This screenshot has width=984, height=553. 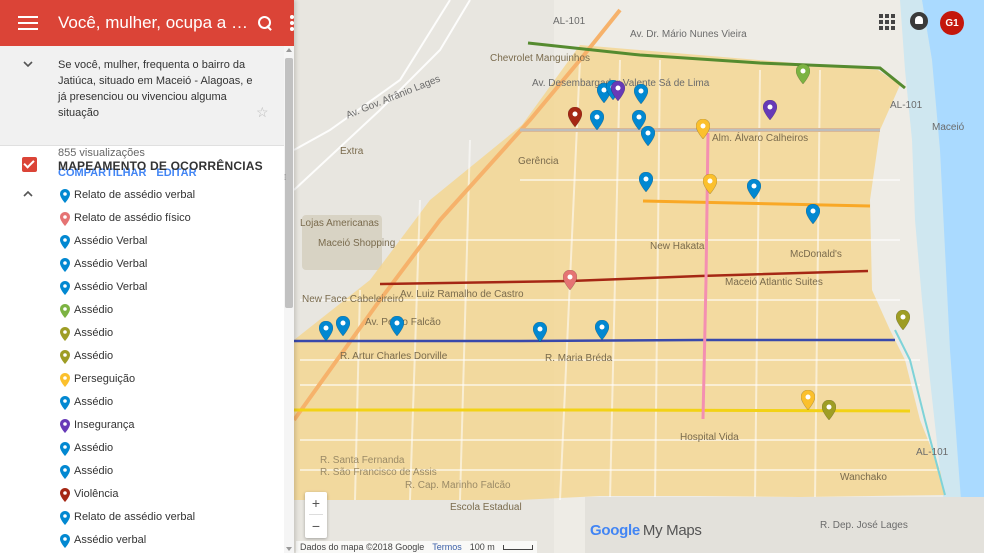 What do you see at coordinates (141, 380) in the screenshot?
I see `list-item: Perseguição` at bounding box center [141, 380].